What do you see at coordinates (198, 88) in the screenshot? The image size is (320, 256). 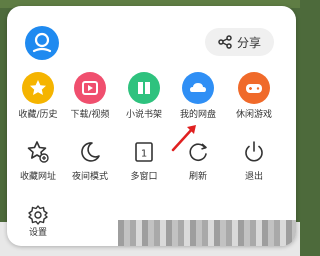 I see `cloud-icon` at bounding box center [198, 88].